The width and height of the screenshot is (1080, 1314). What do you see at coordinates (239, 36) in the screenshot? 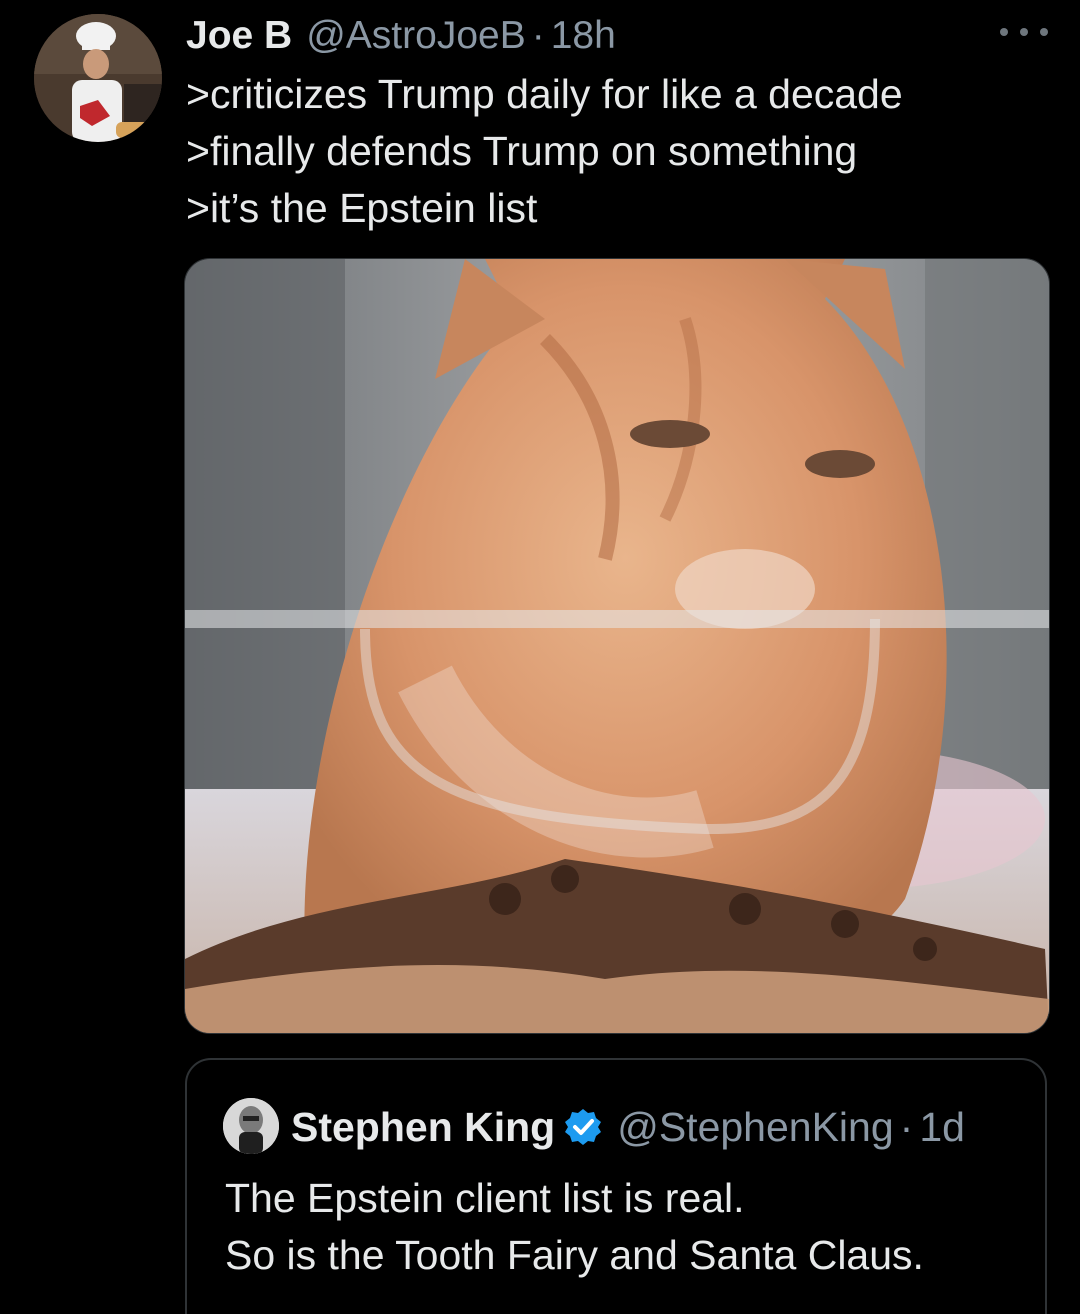
I see `author-name: Joe B` at bounding box center [239, 36].